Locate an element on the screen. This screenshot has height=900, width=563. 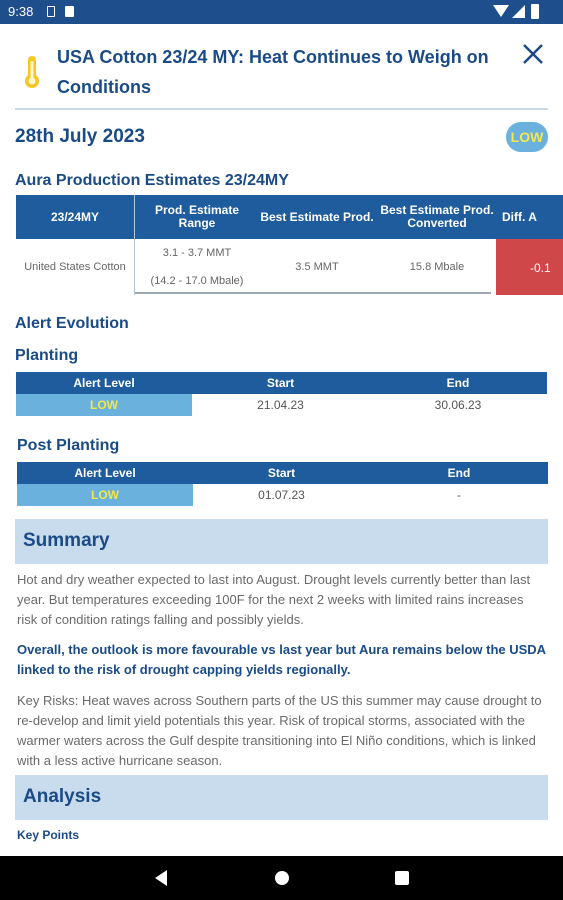
diff-value: -0.1 is located at coordinates (540, 268).